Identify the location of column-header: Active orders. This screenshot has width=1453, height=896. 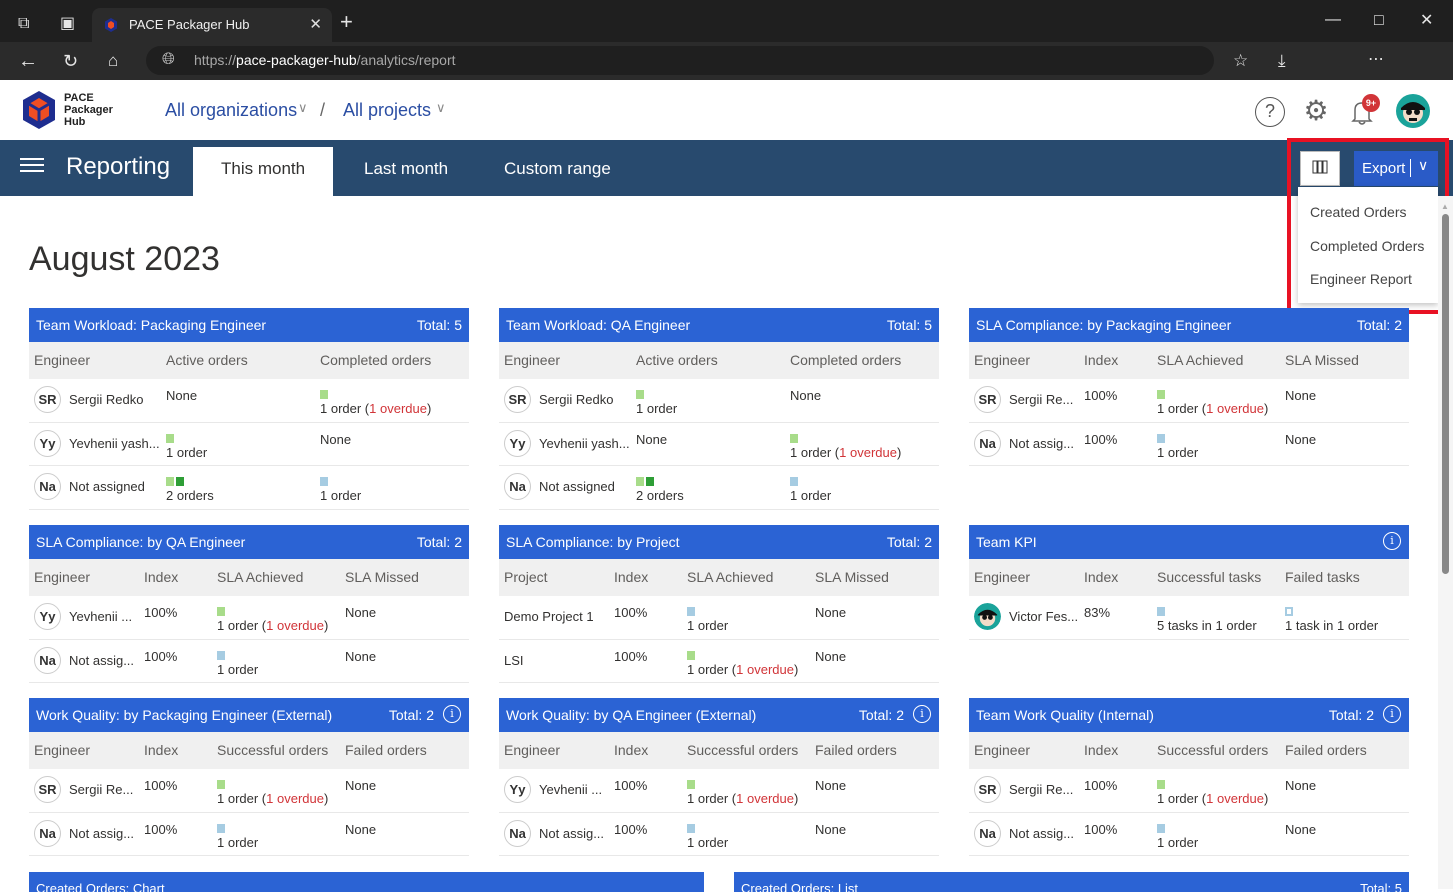
(677, 360).